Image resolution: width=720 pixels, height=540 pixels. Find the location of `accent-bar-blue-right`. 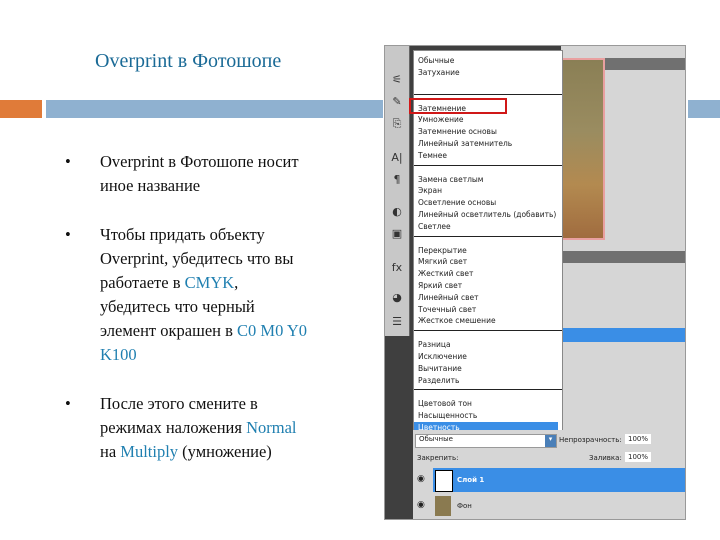

accent-bar-blue-right is located at coordinates (704, 109).